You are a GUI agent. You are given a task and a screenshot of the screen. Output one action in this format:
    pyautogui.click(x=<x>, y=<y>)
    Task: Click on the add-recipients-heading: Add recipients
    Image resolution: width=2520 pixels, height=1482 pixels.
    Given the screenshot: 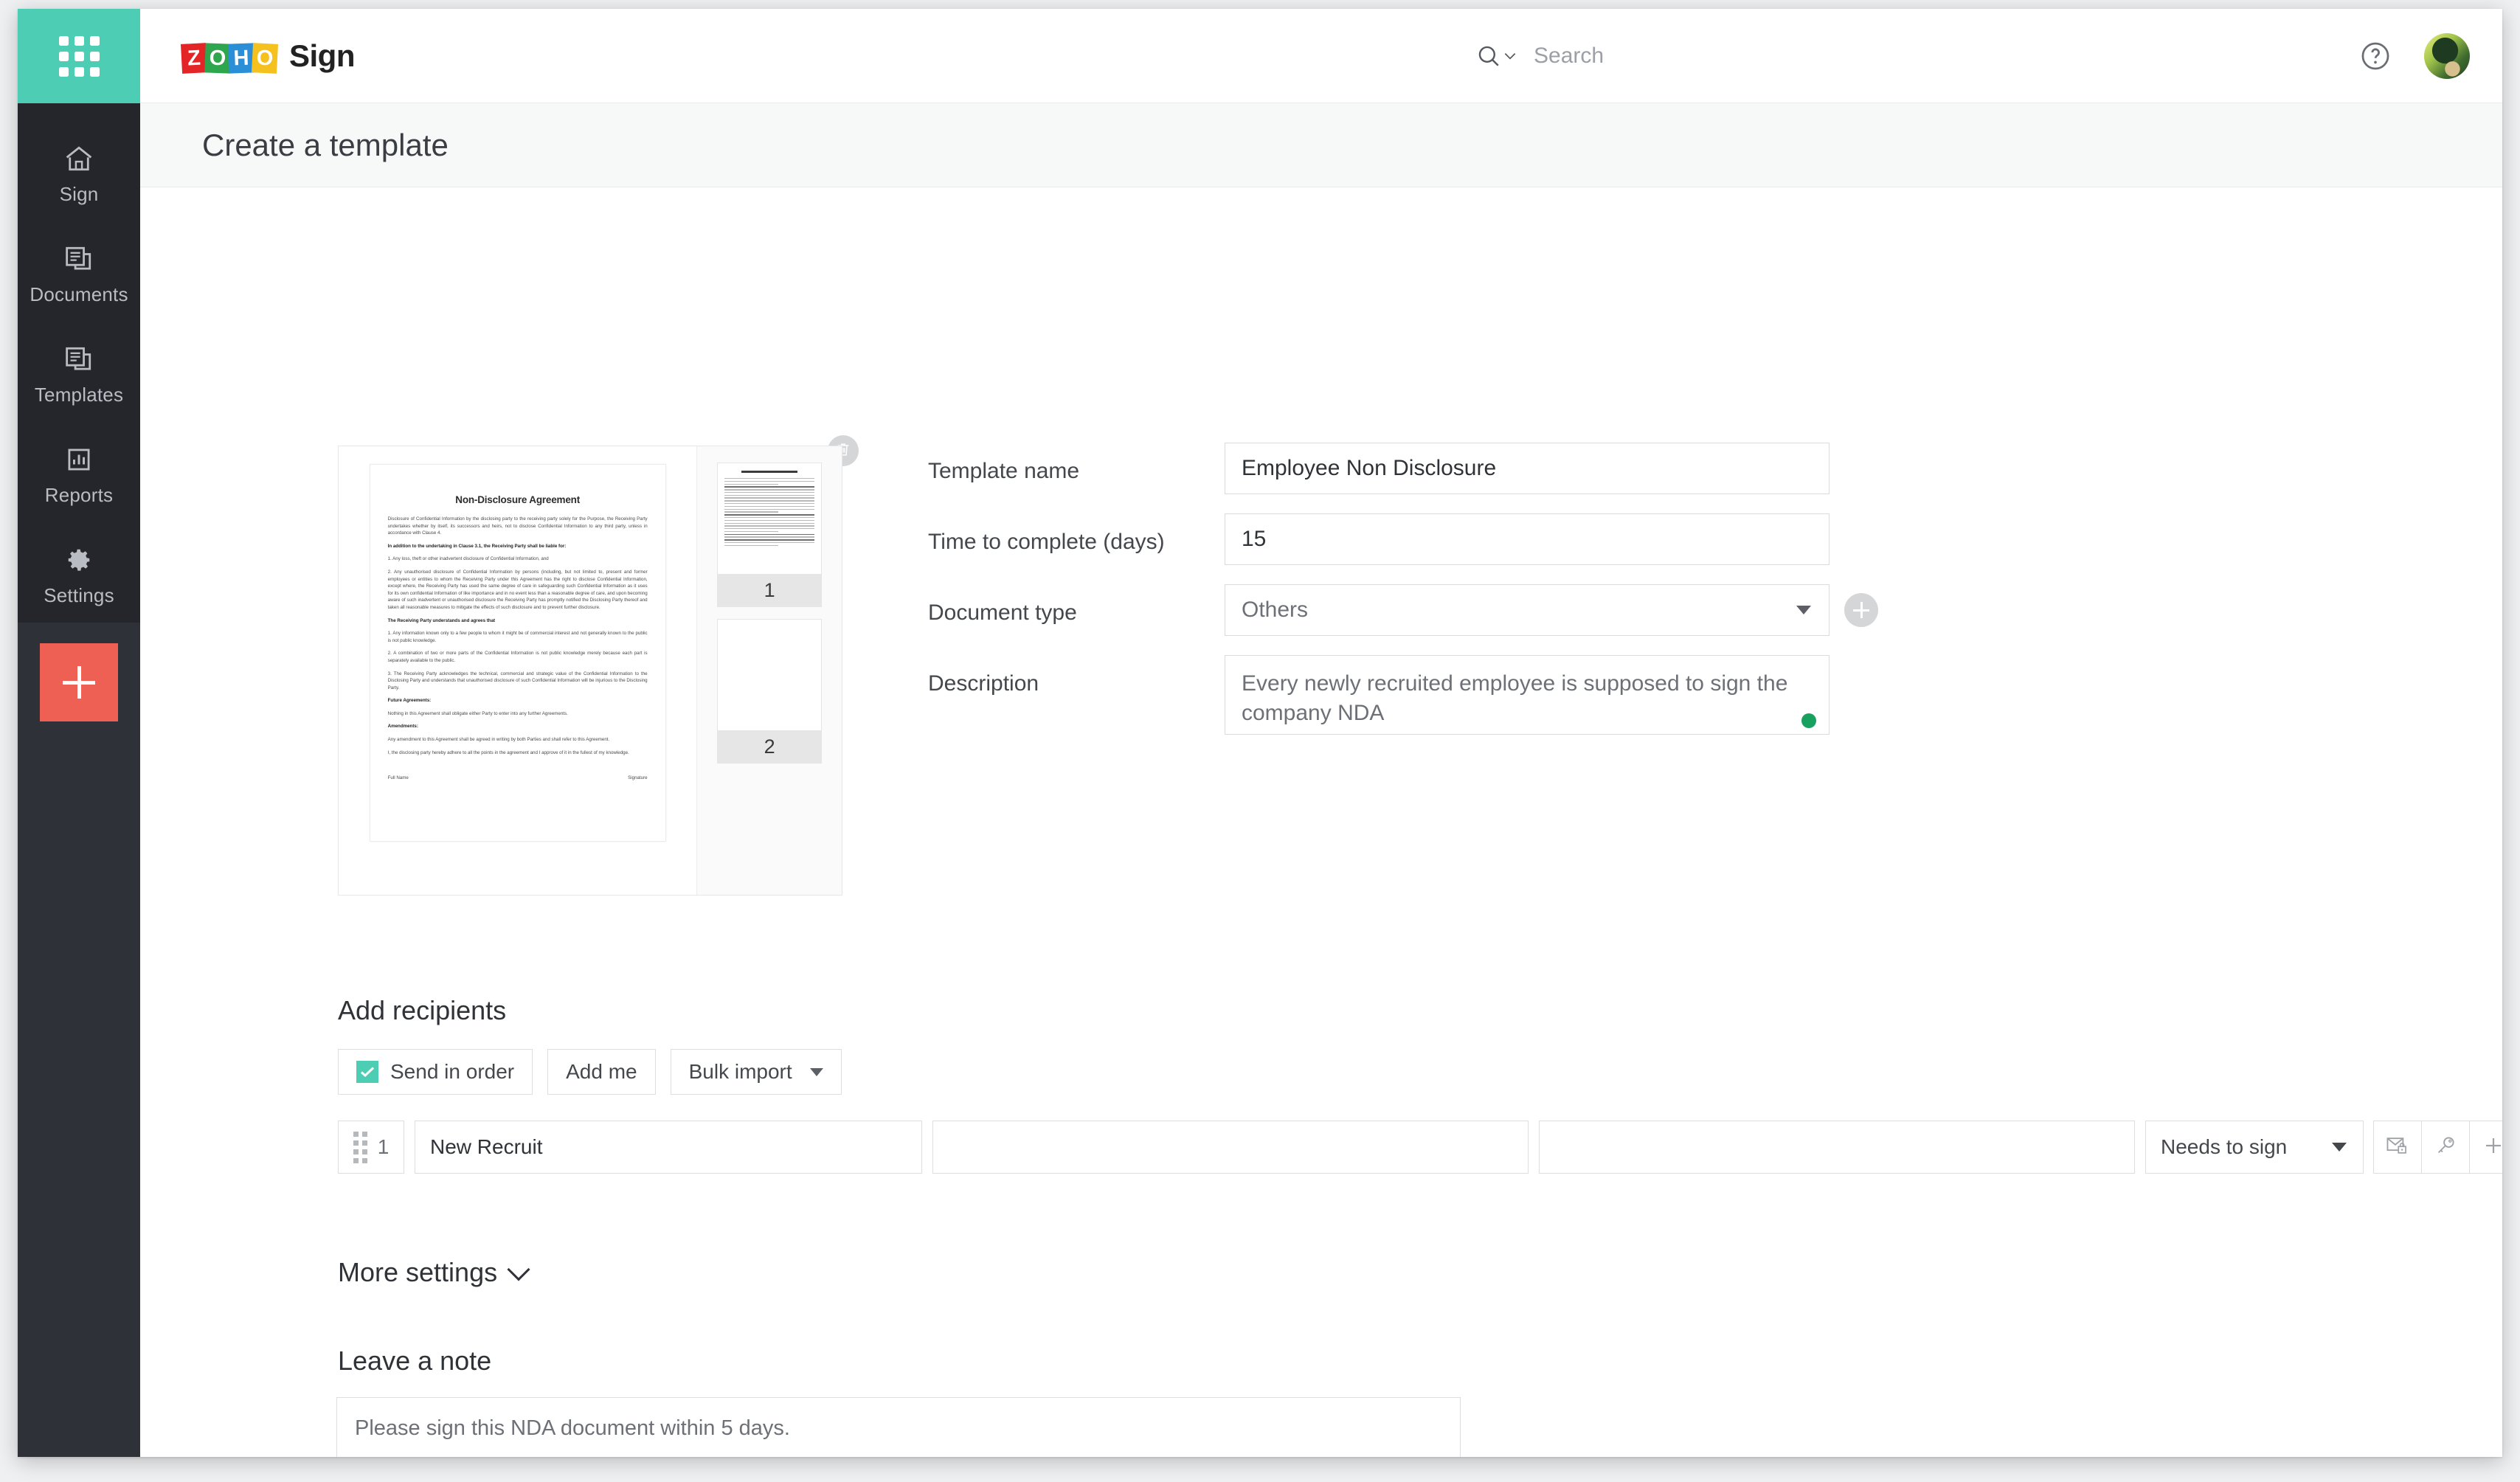 What is the action you would take?
    pyautogui.click(x=423, y=1010)
    